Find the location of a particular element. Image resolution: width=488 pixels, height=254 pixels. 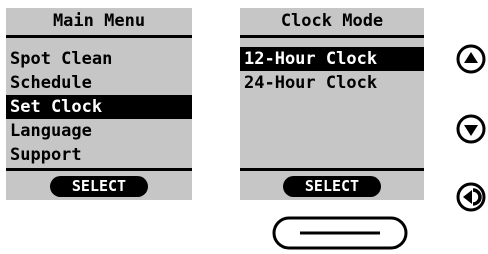

home-button is located at coordinates (340, 233).